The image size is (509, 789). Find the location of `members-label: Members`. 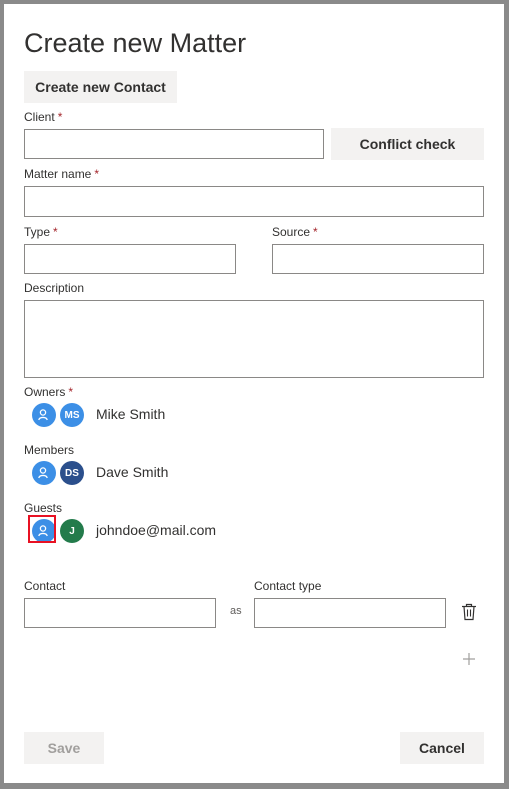

members-label: Members is located at coordinates (49, 450).